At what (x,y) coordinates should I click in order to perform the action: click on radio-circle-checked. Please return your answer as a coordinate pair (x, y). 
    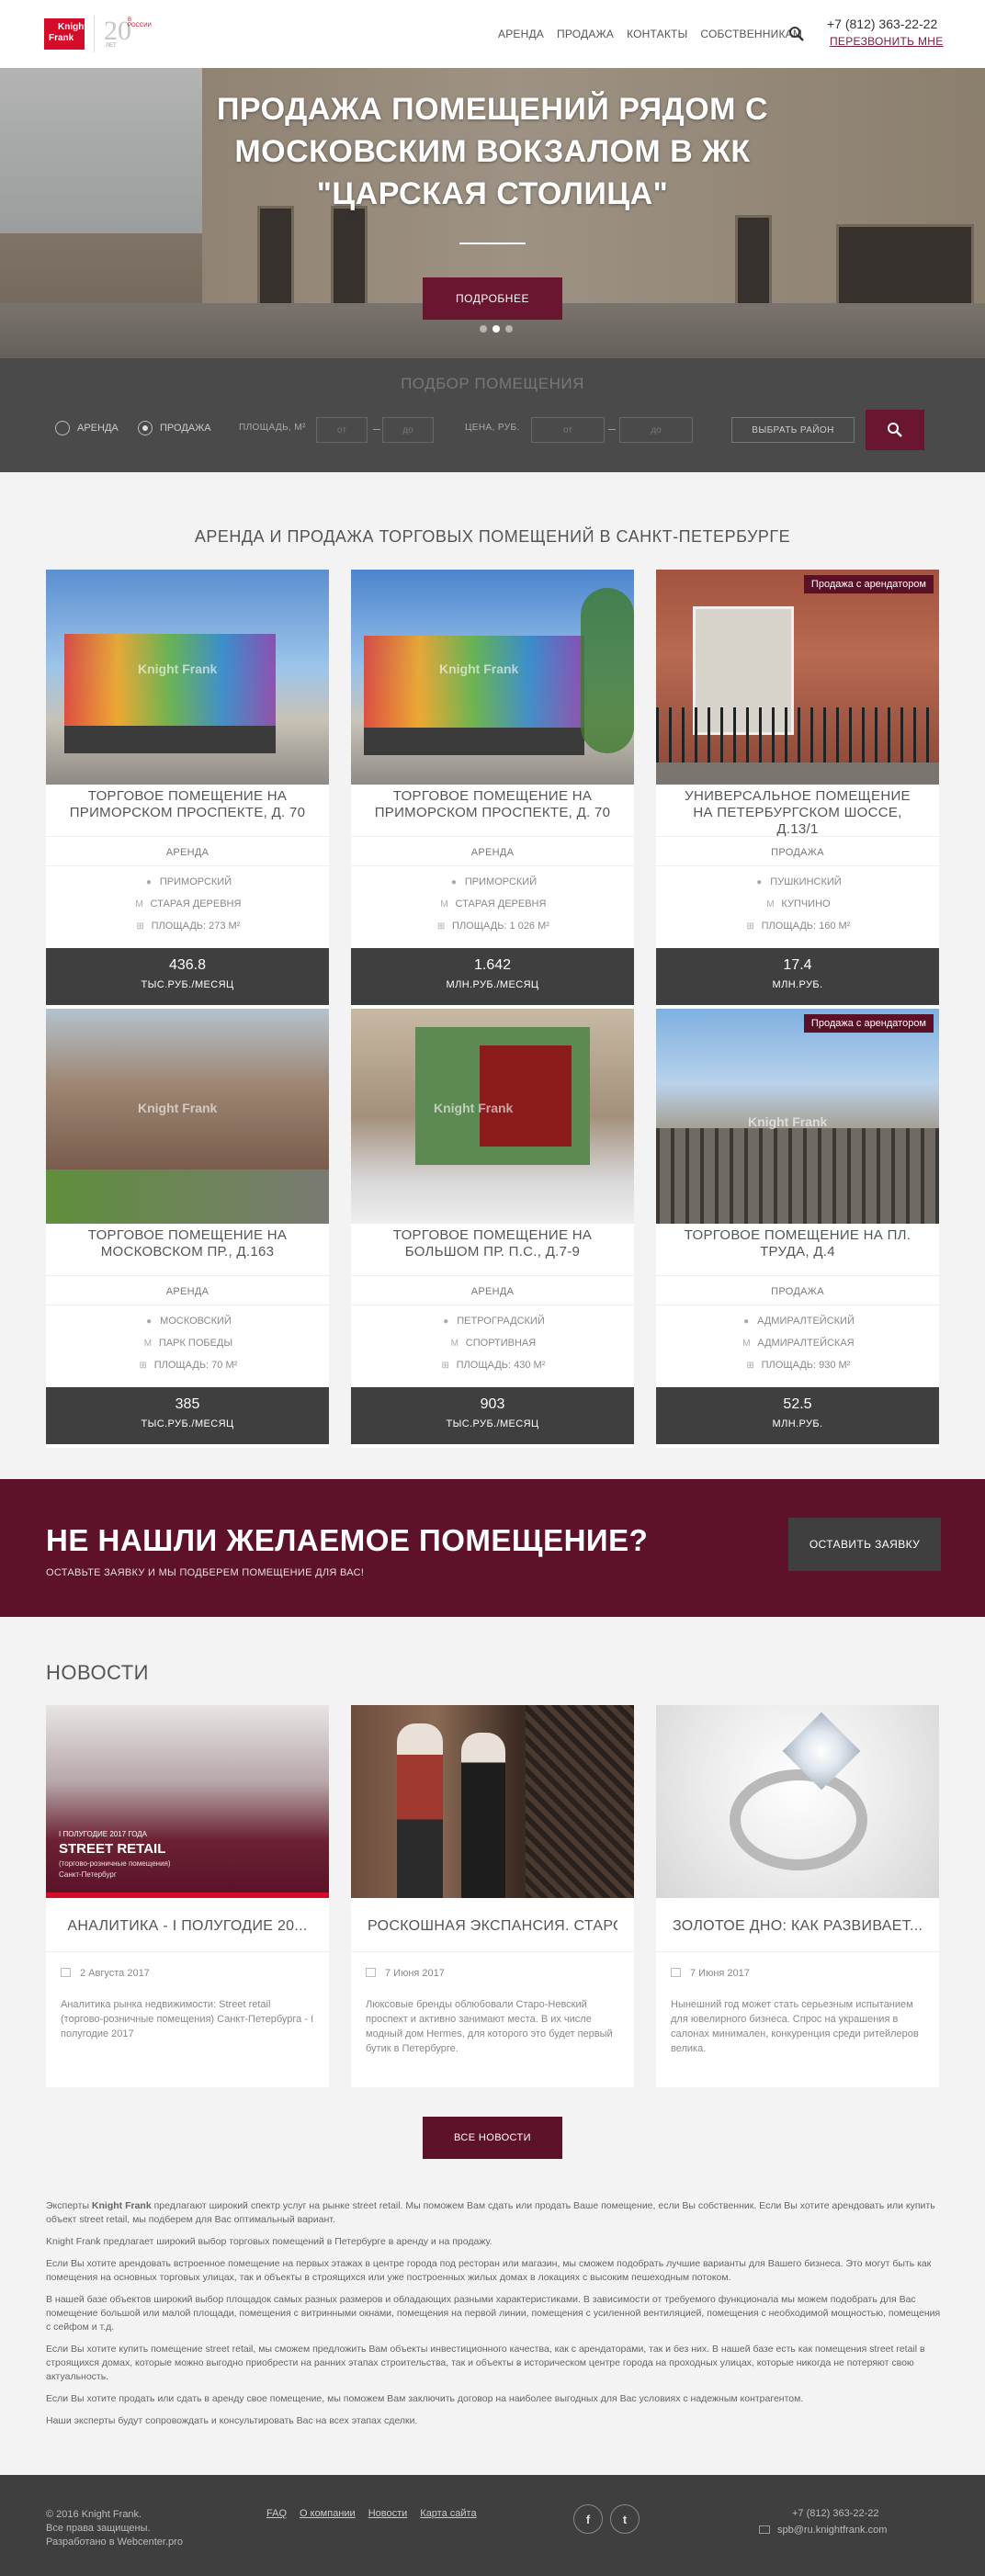
    Looking at the image, I should click on (145, 428).